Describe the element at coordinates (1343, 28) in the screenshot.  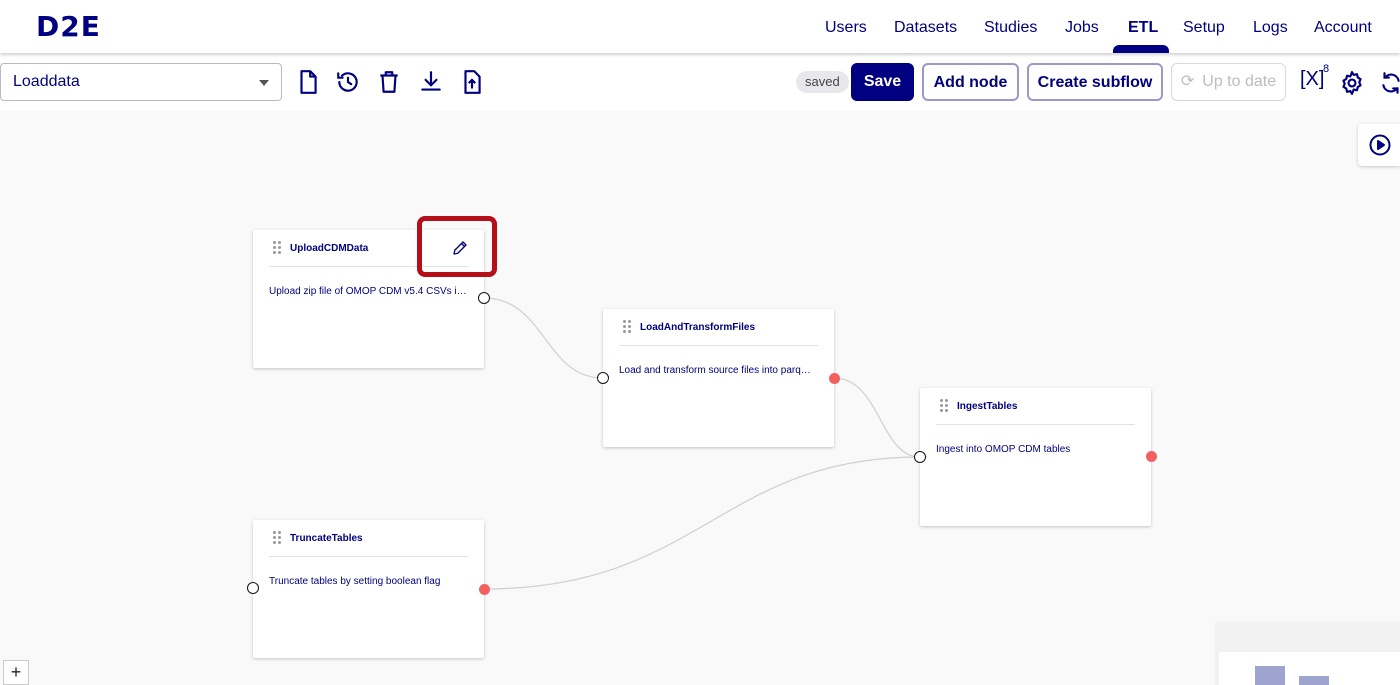
I see `nav-account: Account` at that location.